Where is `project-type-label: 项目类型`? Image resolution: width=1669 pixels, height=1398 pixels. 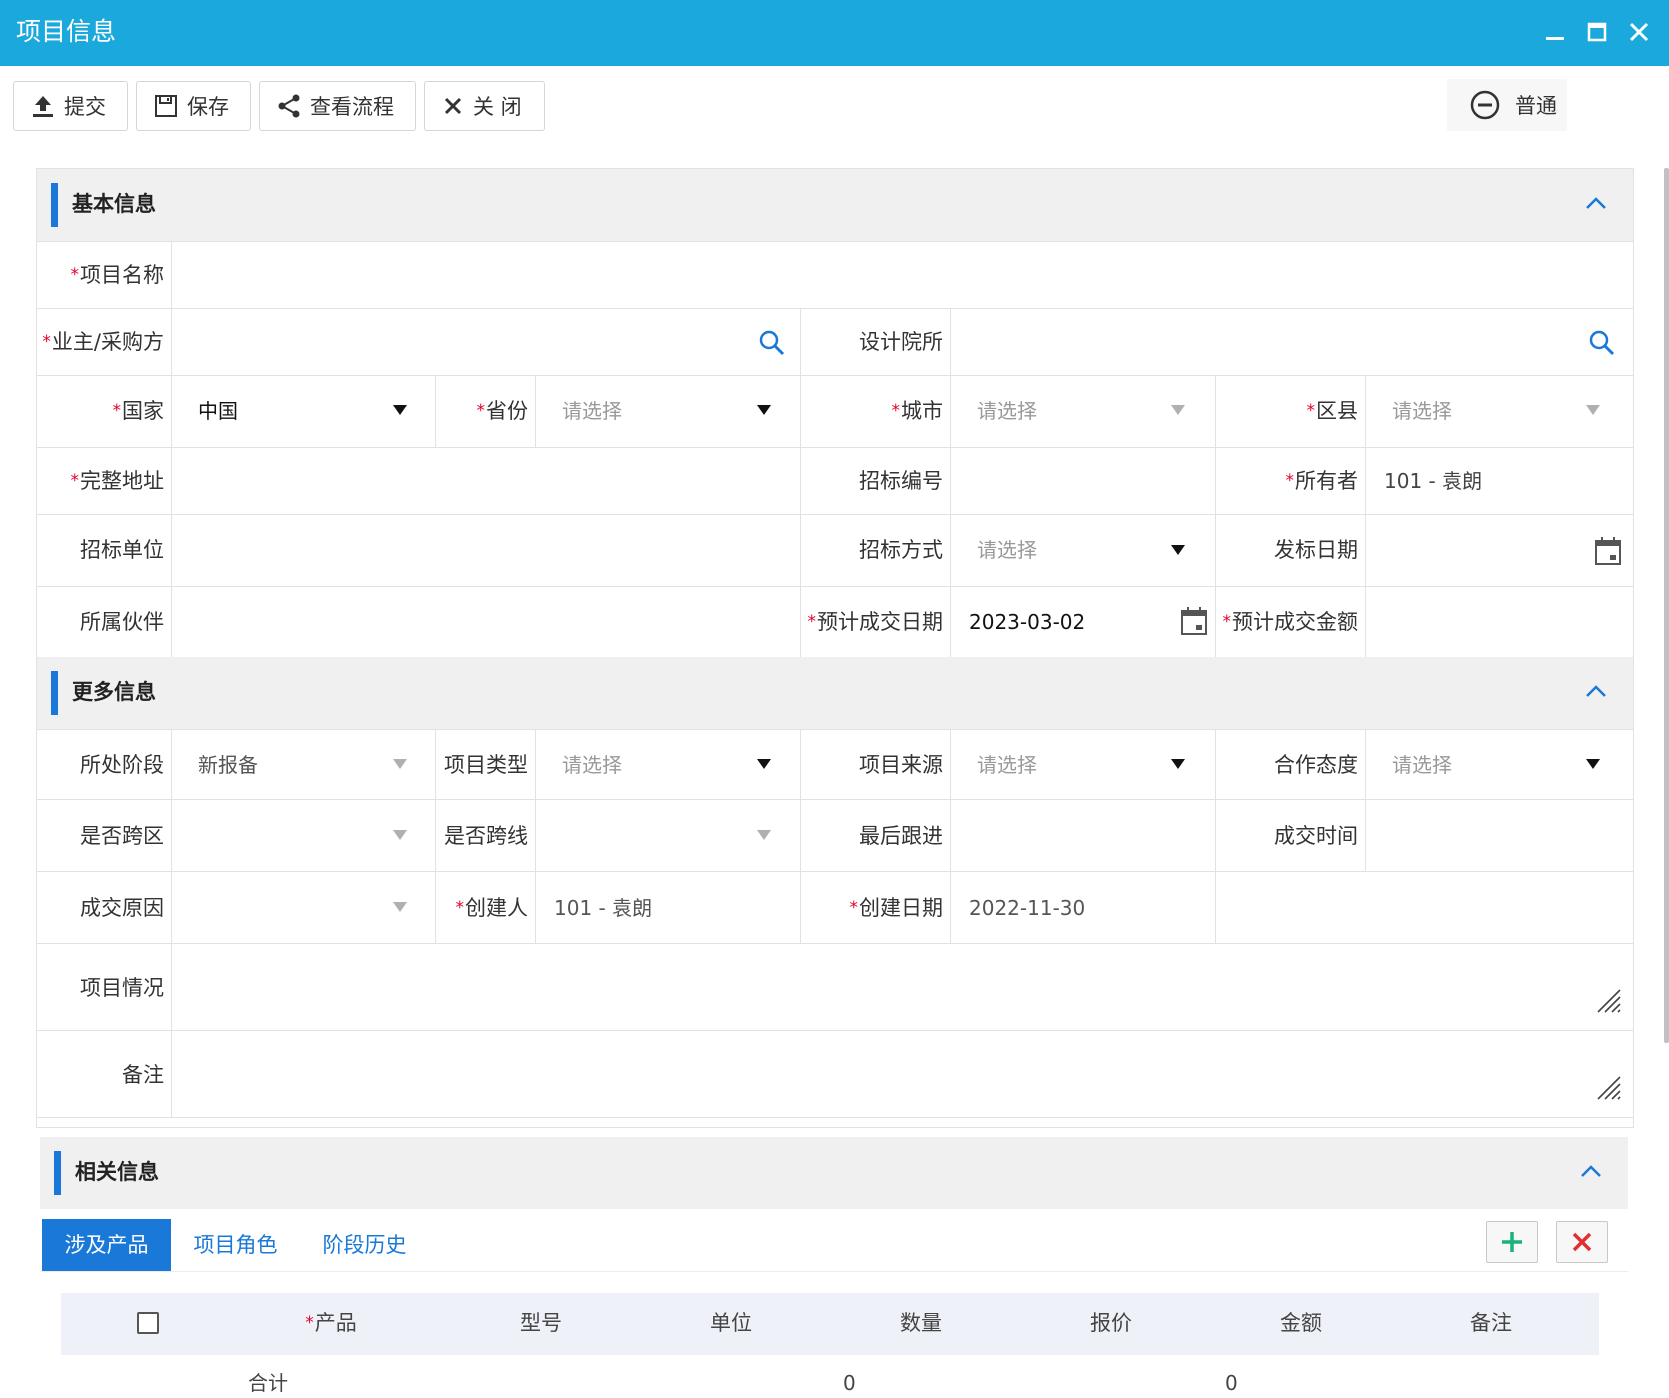
project-type-label: 项目类型 is located at coordinates (486, 765).